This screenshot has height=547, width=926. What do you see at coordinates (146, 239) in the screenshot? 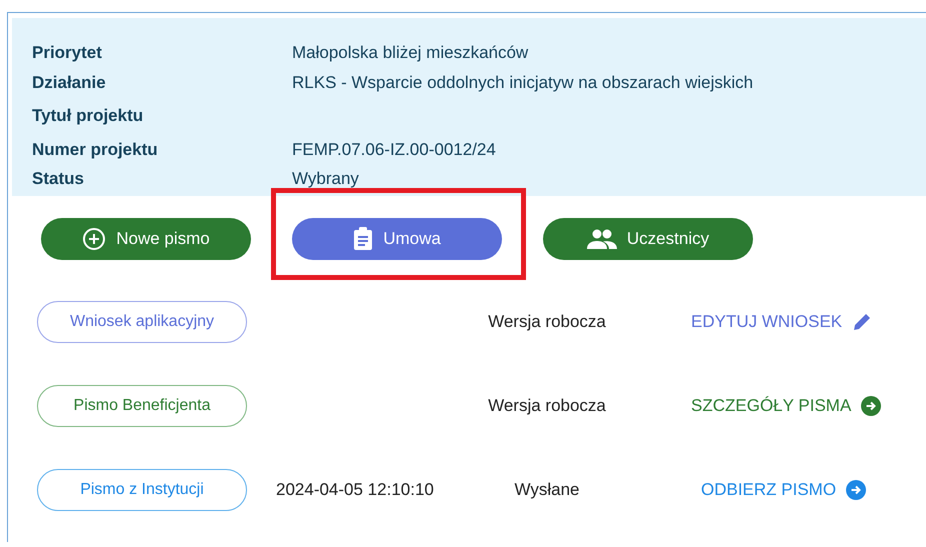
I see `new-letter-button: Nowe pismo` at bounding box center [146, 239].